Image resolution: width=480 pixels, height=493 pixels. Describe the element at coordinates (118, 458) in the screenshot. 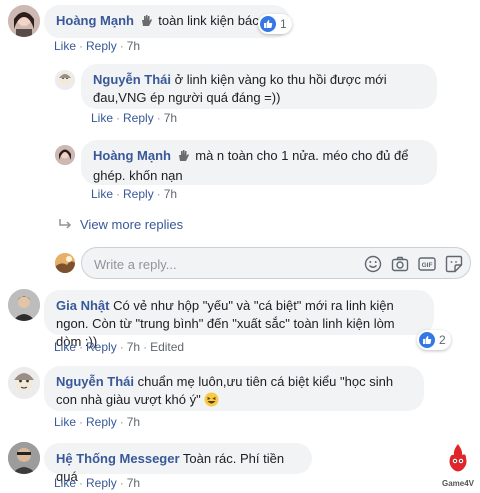

I see `comment-author: Hệ Thống Messeger` at that location.